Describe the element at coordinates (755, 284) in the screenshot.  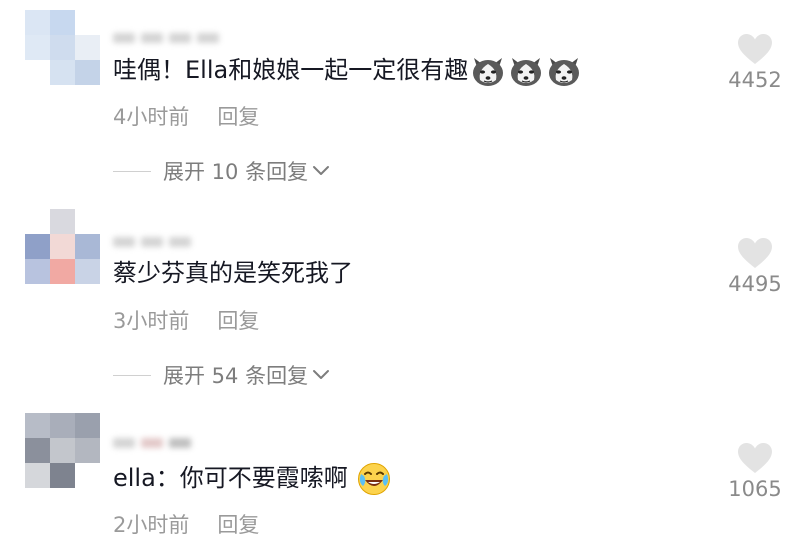
I see `like-count: 4495` at that location.